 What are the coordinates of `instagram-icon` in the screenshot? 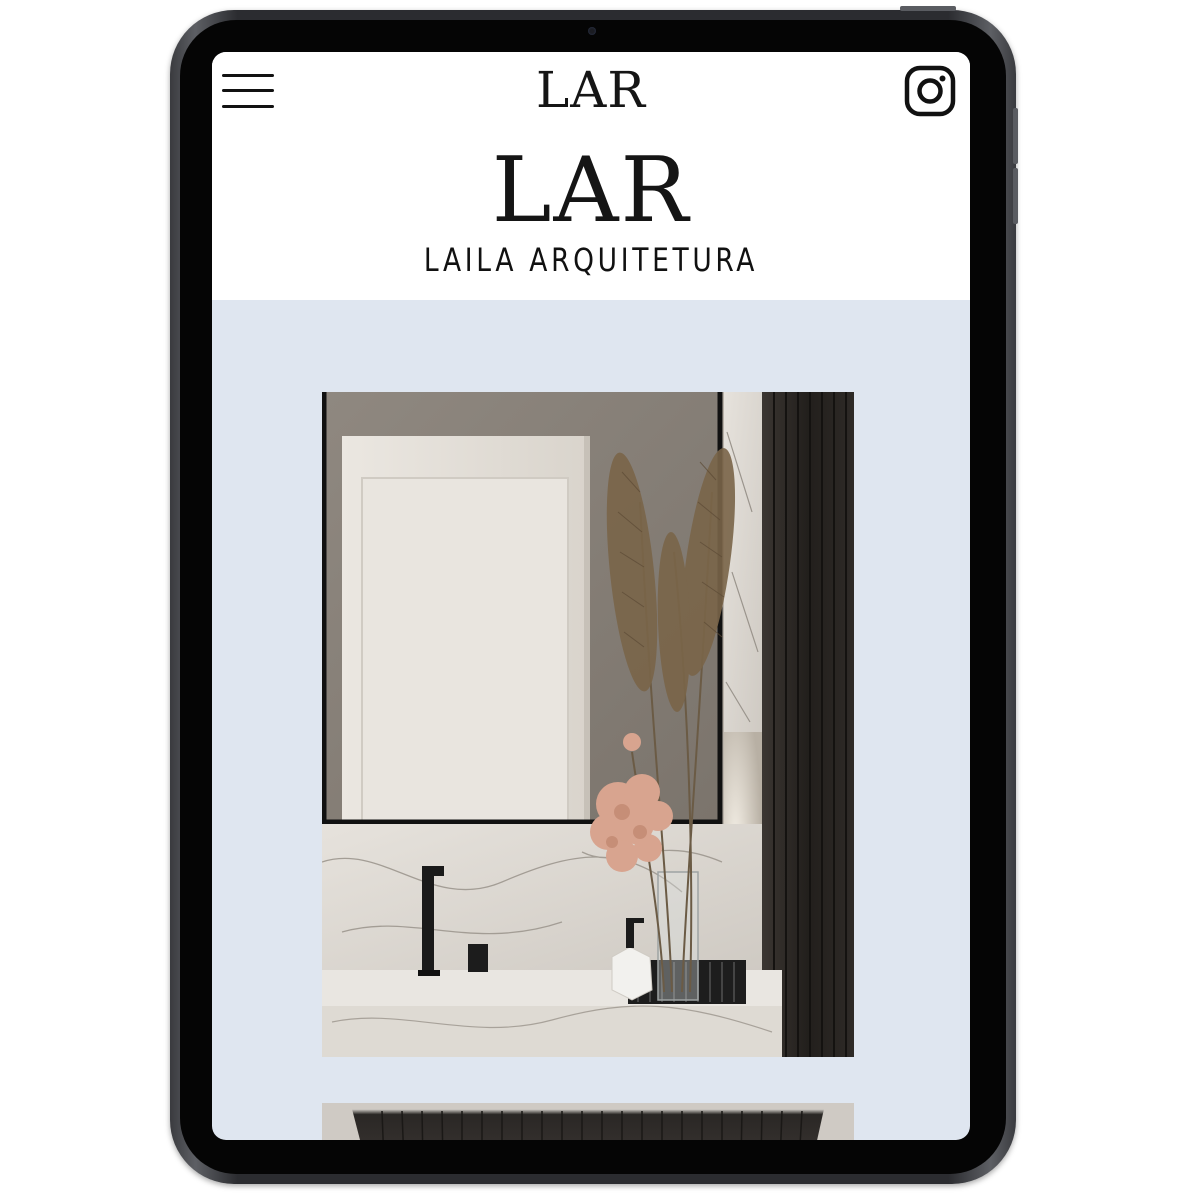 It's located at (930, 91).